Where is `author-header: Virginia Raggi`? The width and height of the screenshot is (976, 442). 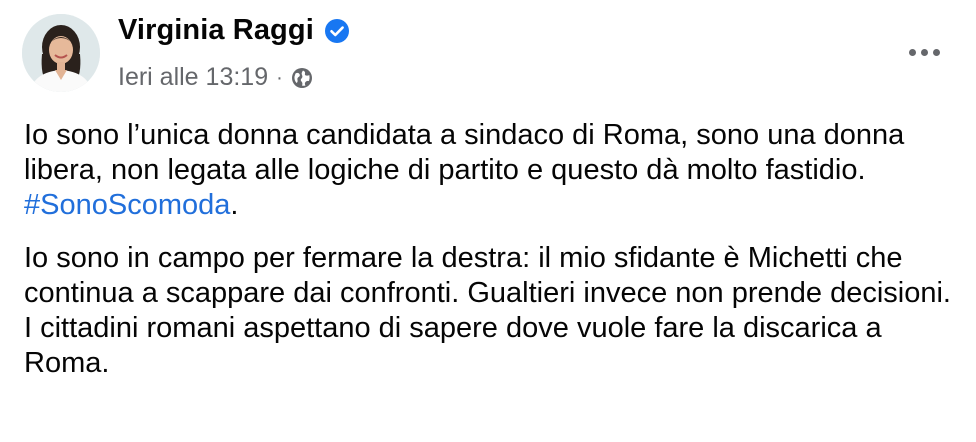 author-header: Virginia Raggi is located at coordinates (234, 30).